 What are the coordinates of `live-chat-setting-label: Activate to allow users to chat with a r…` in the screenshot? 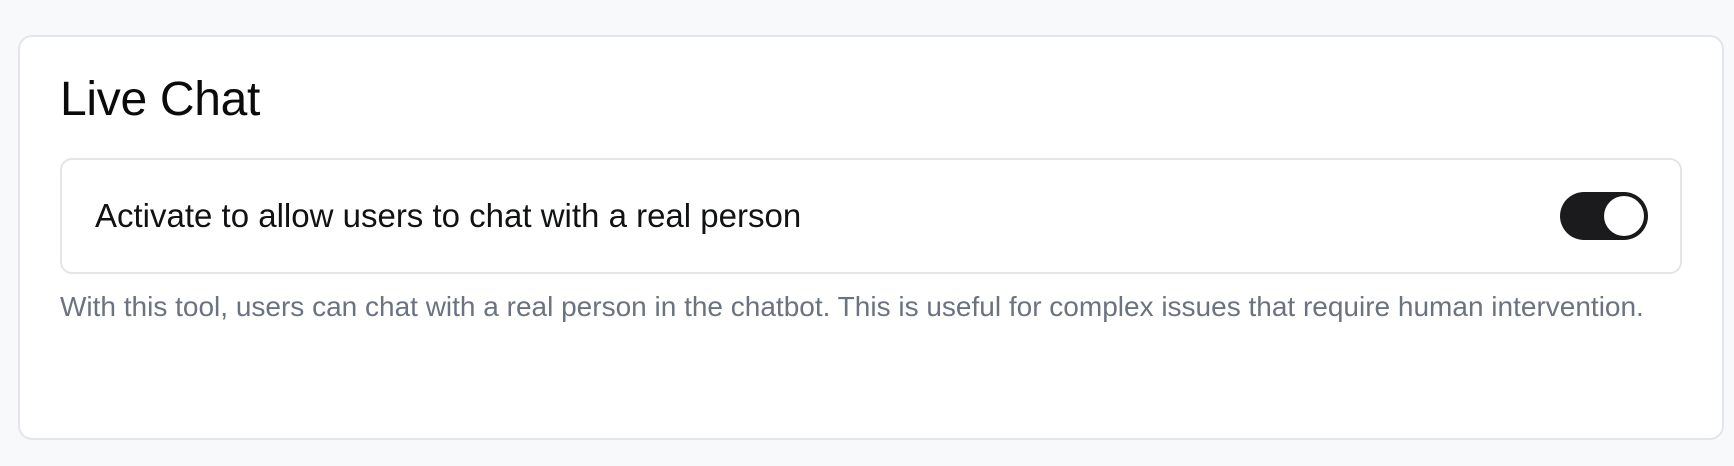 It's located at (448, 215).